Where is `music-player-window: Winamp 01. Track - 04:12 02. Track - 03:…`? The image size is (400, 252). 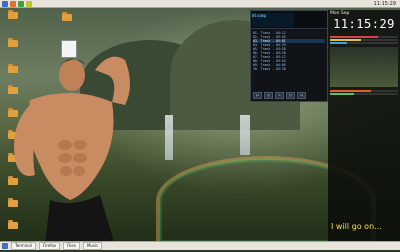
music-player-window: Winamp 01. Track - 04:12 02. Track - 03:… is located at coordinates (289, 56).